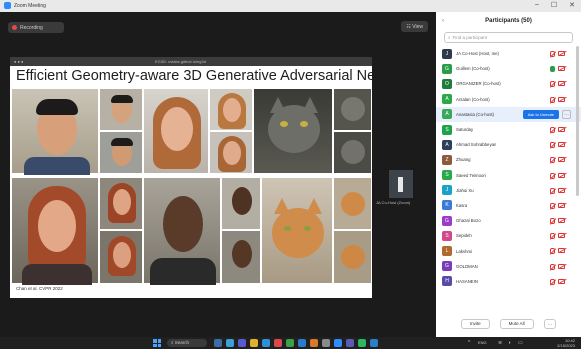 This screenshot has width=581, height=349. I want to click on close-button: ✕, so click(572, 5).